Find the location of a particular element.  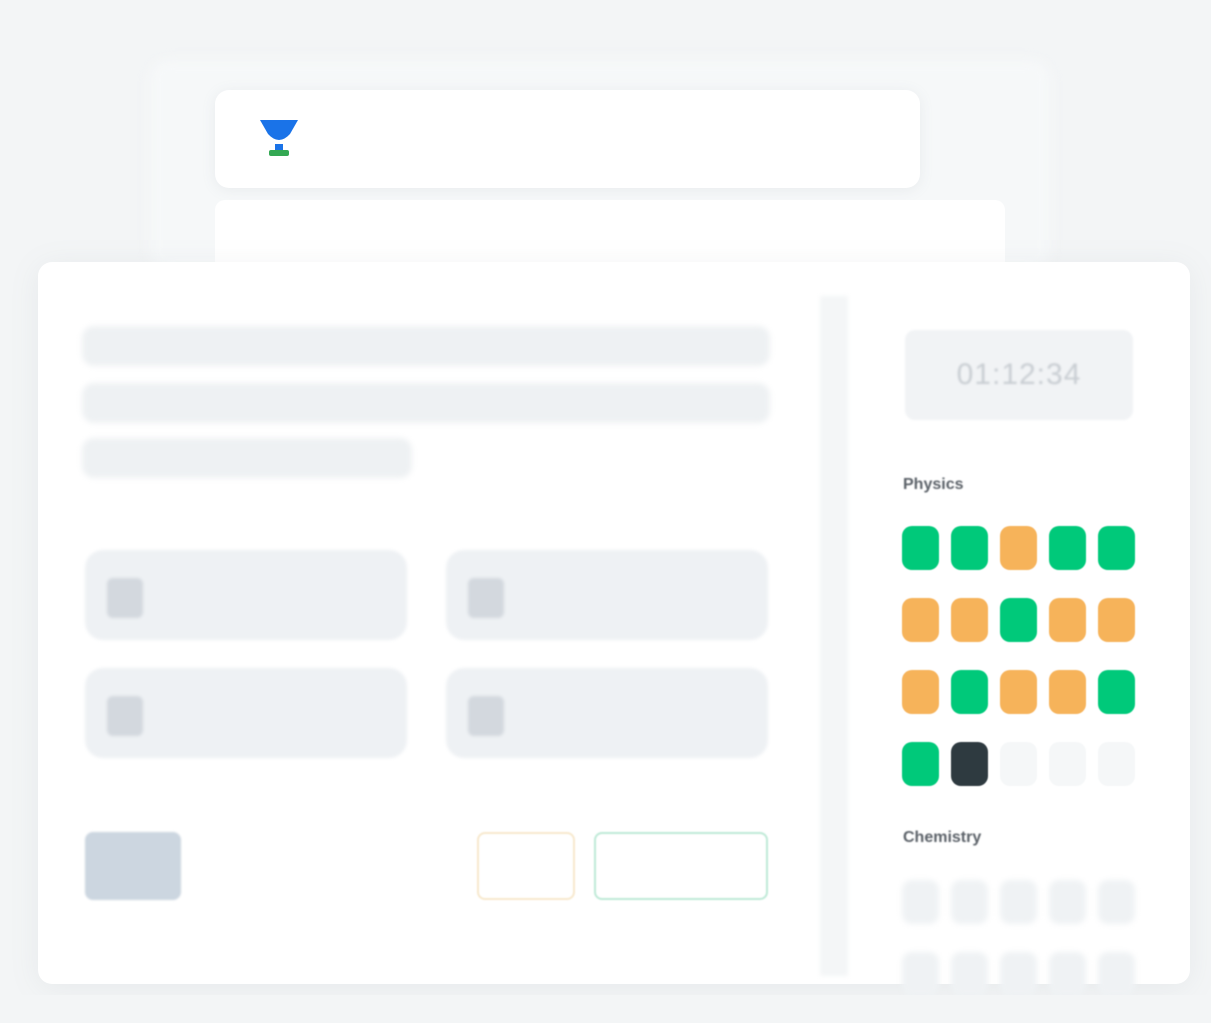

save-and-next-button is located at coordinates (681, 866).